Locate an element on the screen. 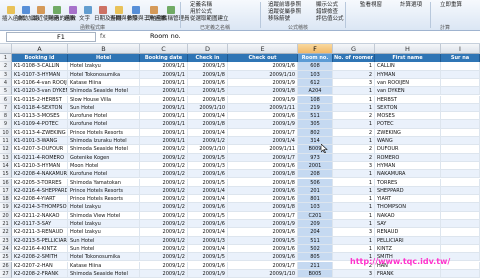 The width and height of the screenshot is (480, 278). cell: C201 is located at coordinates (315, 215).